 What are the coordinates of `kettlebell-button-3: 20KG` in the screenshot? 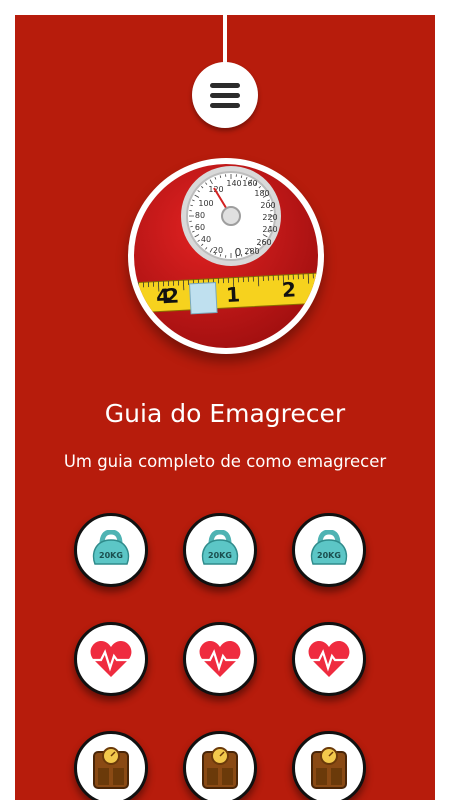 It's located at (329, 550).